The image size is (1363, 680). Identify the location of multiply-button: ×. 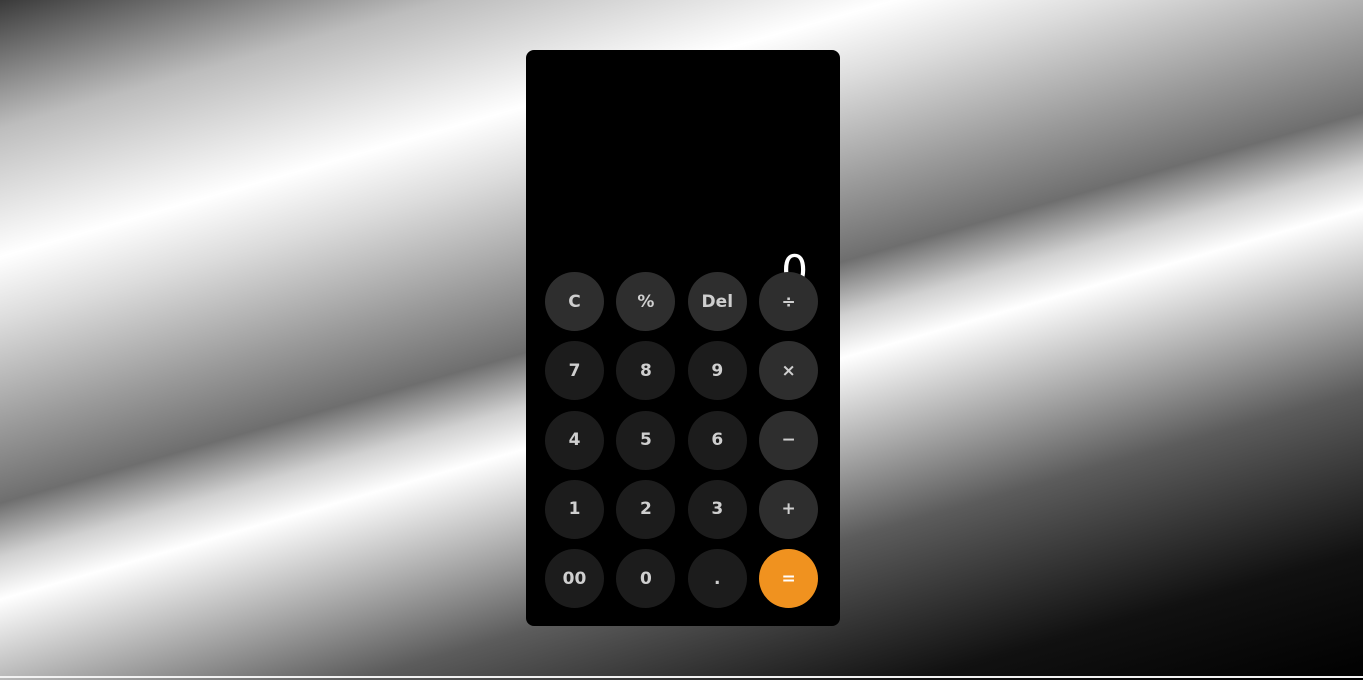
(789, 371).